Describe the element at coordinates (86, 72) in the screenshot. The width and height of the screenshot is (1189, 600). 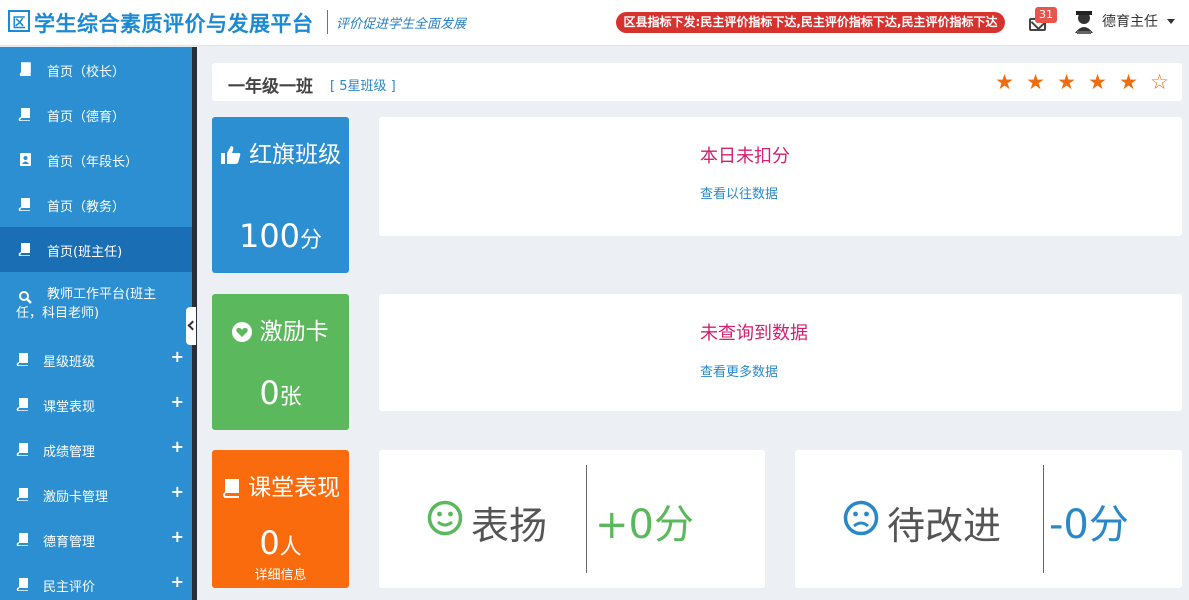
I see `sidebar-item-label: 首页（校长）` at that location.